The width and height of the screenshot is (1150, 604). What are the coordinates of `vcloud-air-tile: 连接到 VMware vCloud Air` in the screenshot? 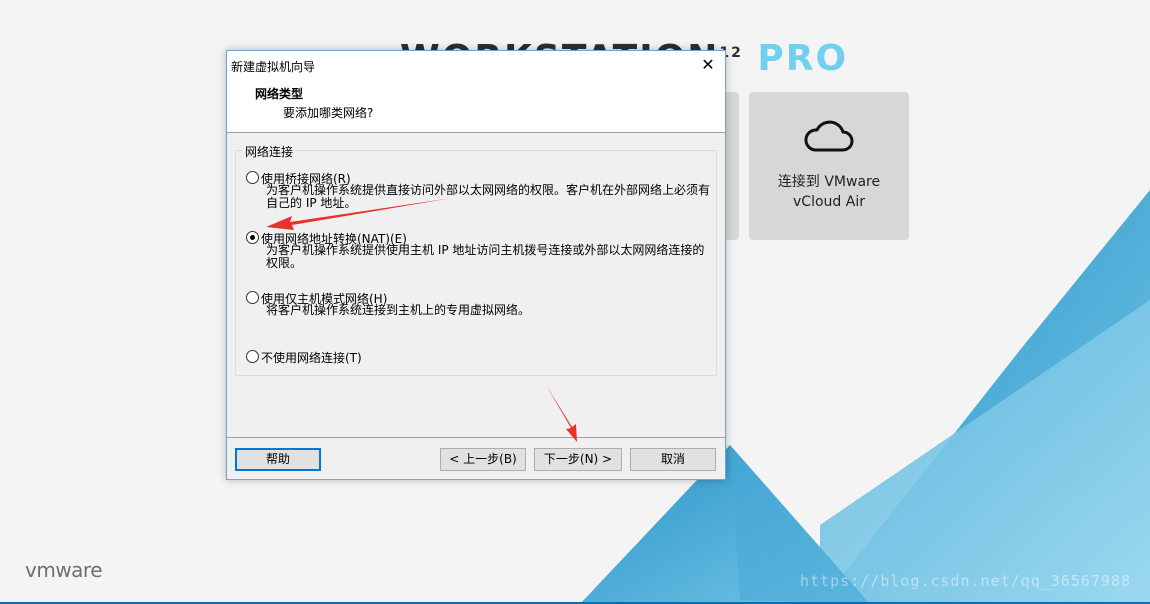 It's located at (829, 166).